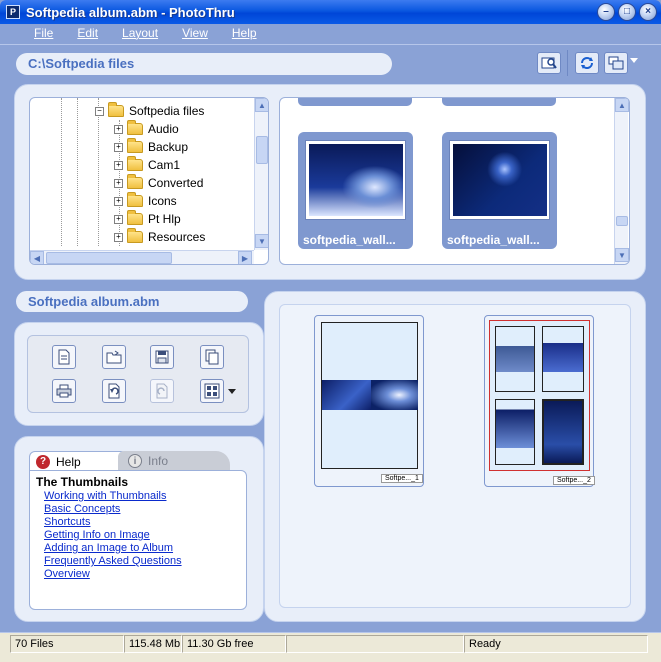  I want to click on status-total-size: 115.48 Mb, so click(153, 644).